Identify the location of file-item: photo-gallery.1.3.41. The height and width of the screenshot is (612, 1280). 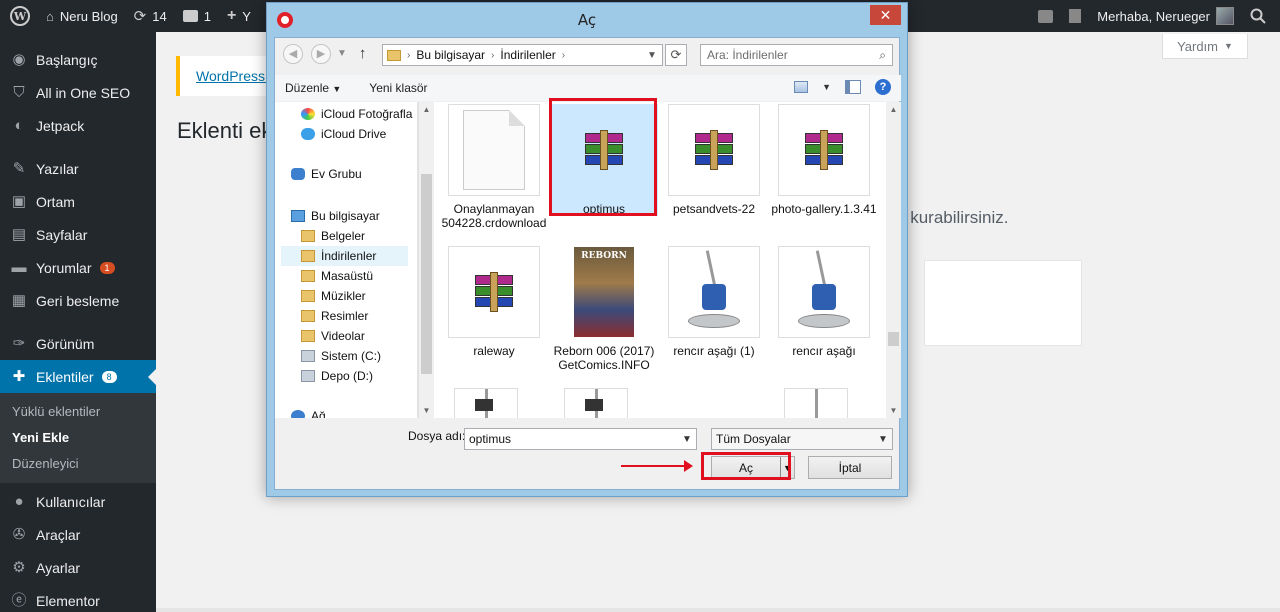
(824, 160).